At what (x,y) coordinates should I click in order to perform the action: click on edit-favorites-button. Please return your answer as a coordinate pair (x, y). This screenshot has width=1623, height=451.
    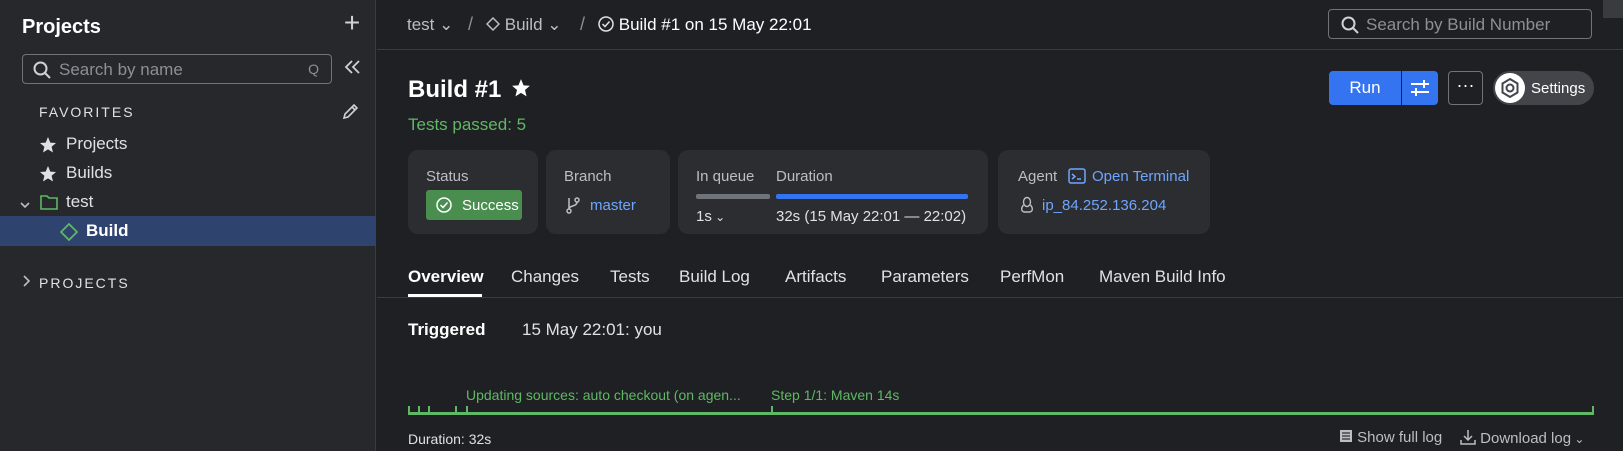
    Looking at the image, I should click on (350, 114).